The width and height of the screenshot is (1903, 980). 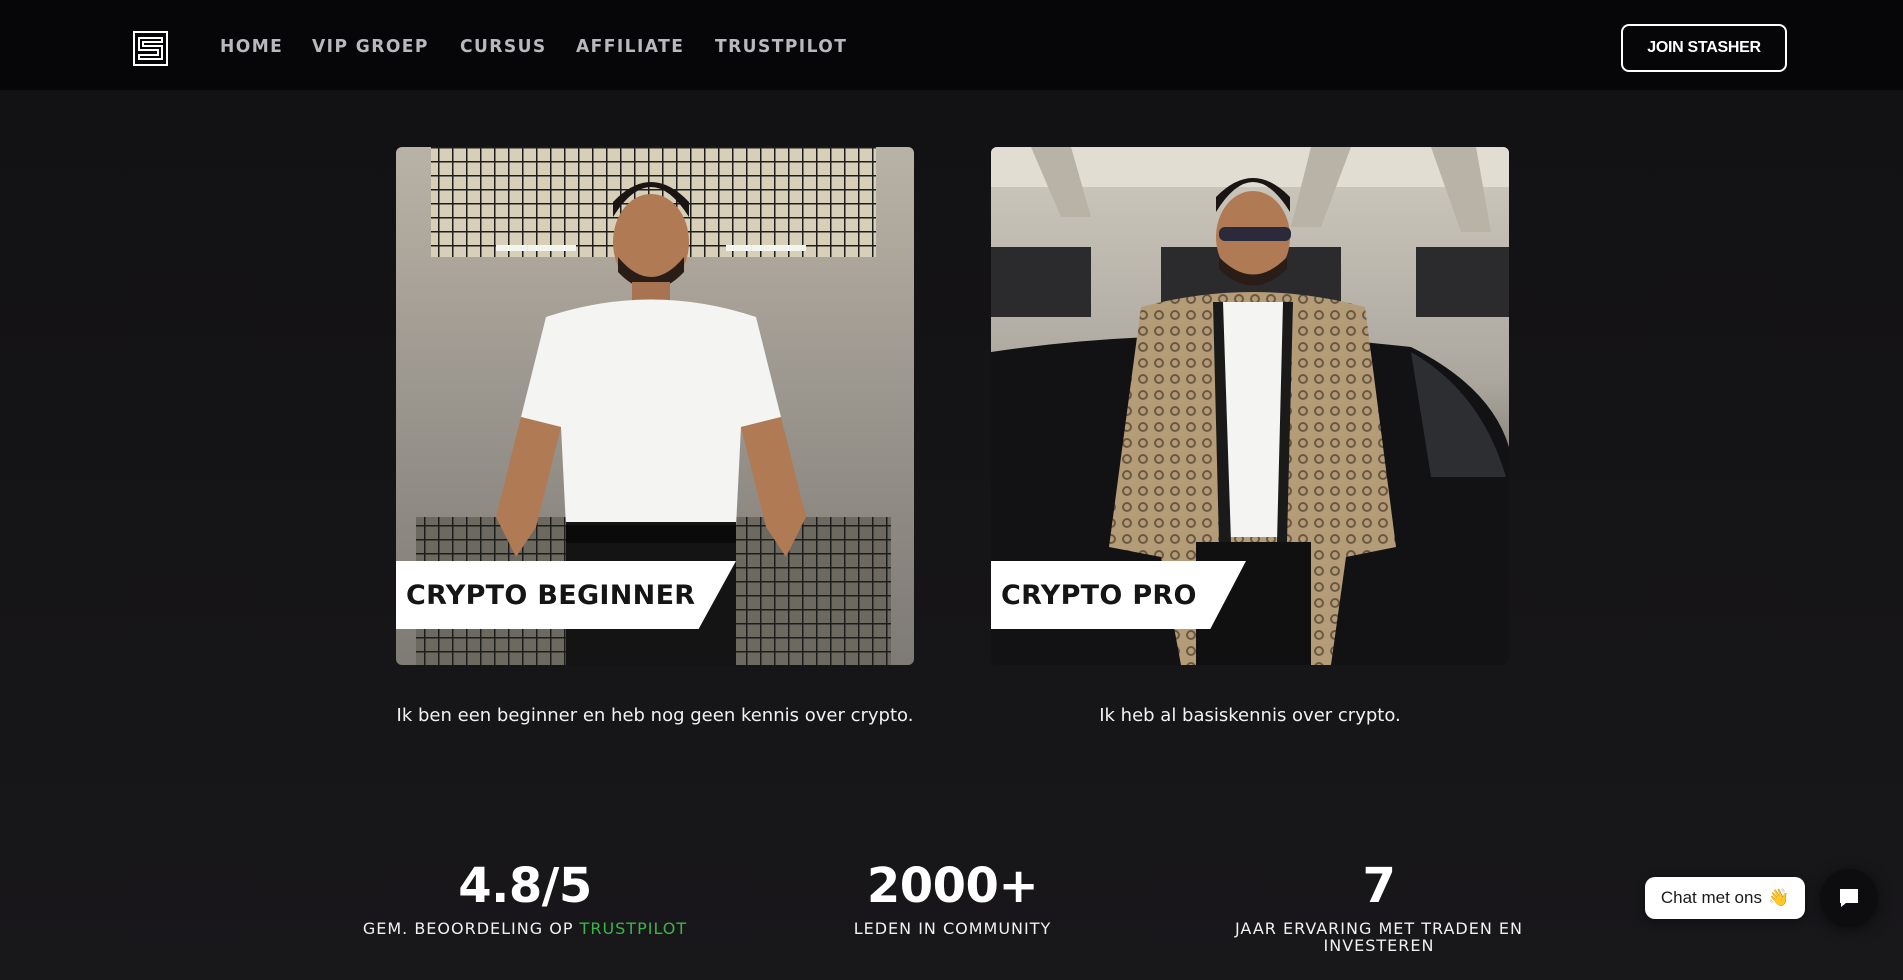 I want to click on nav-vip-groep: VIP GROEP, so click(x=370, y=47).